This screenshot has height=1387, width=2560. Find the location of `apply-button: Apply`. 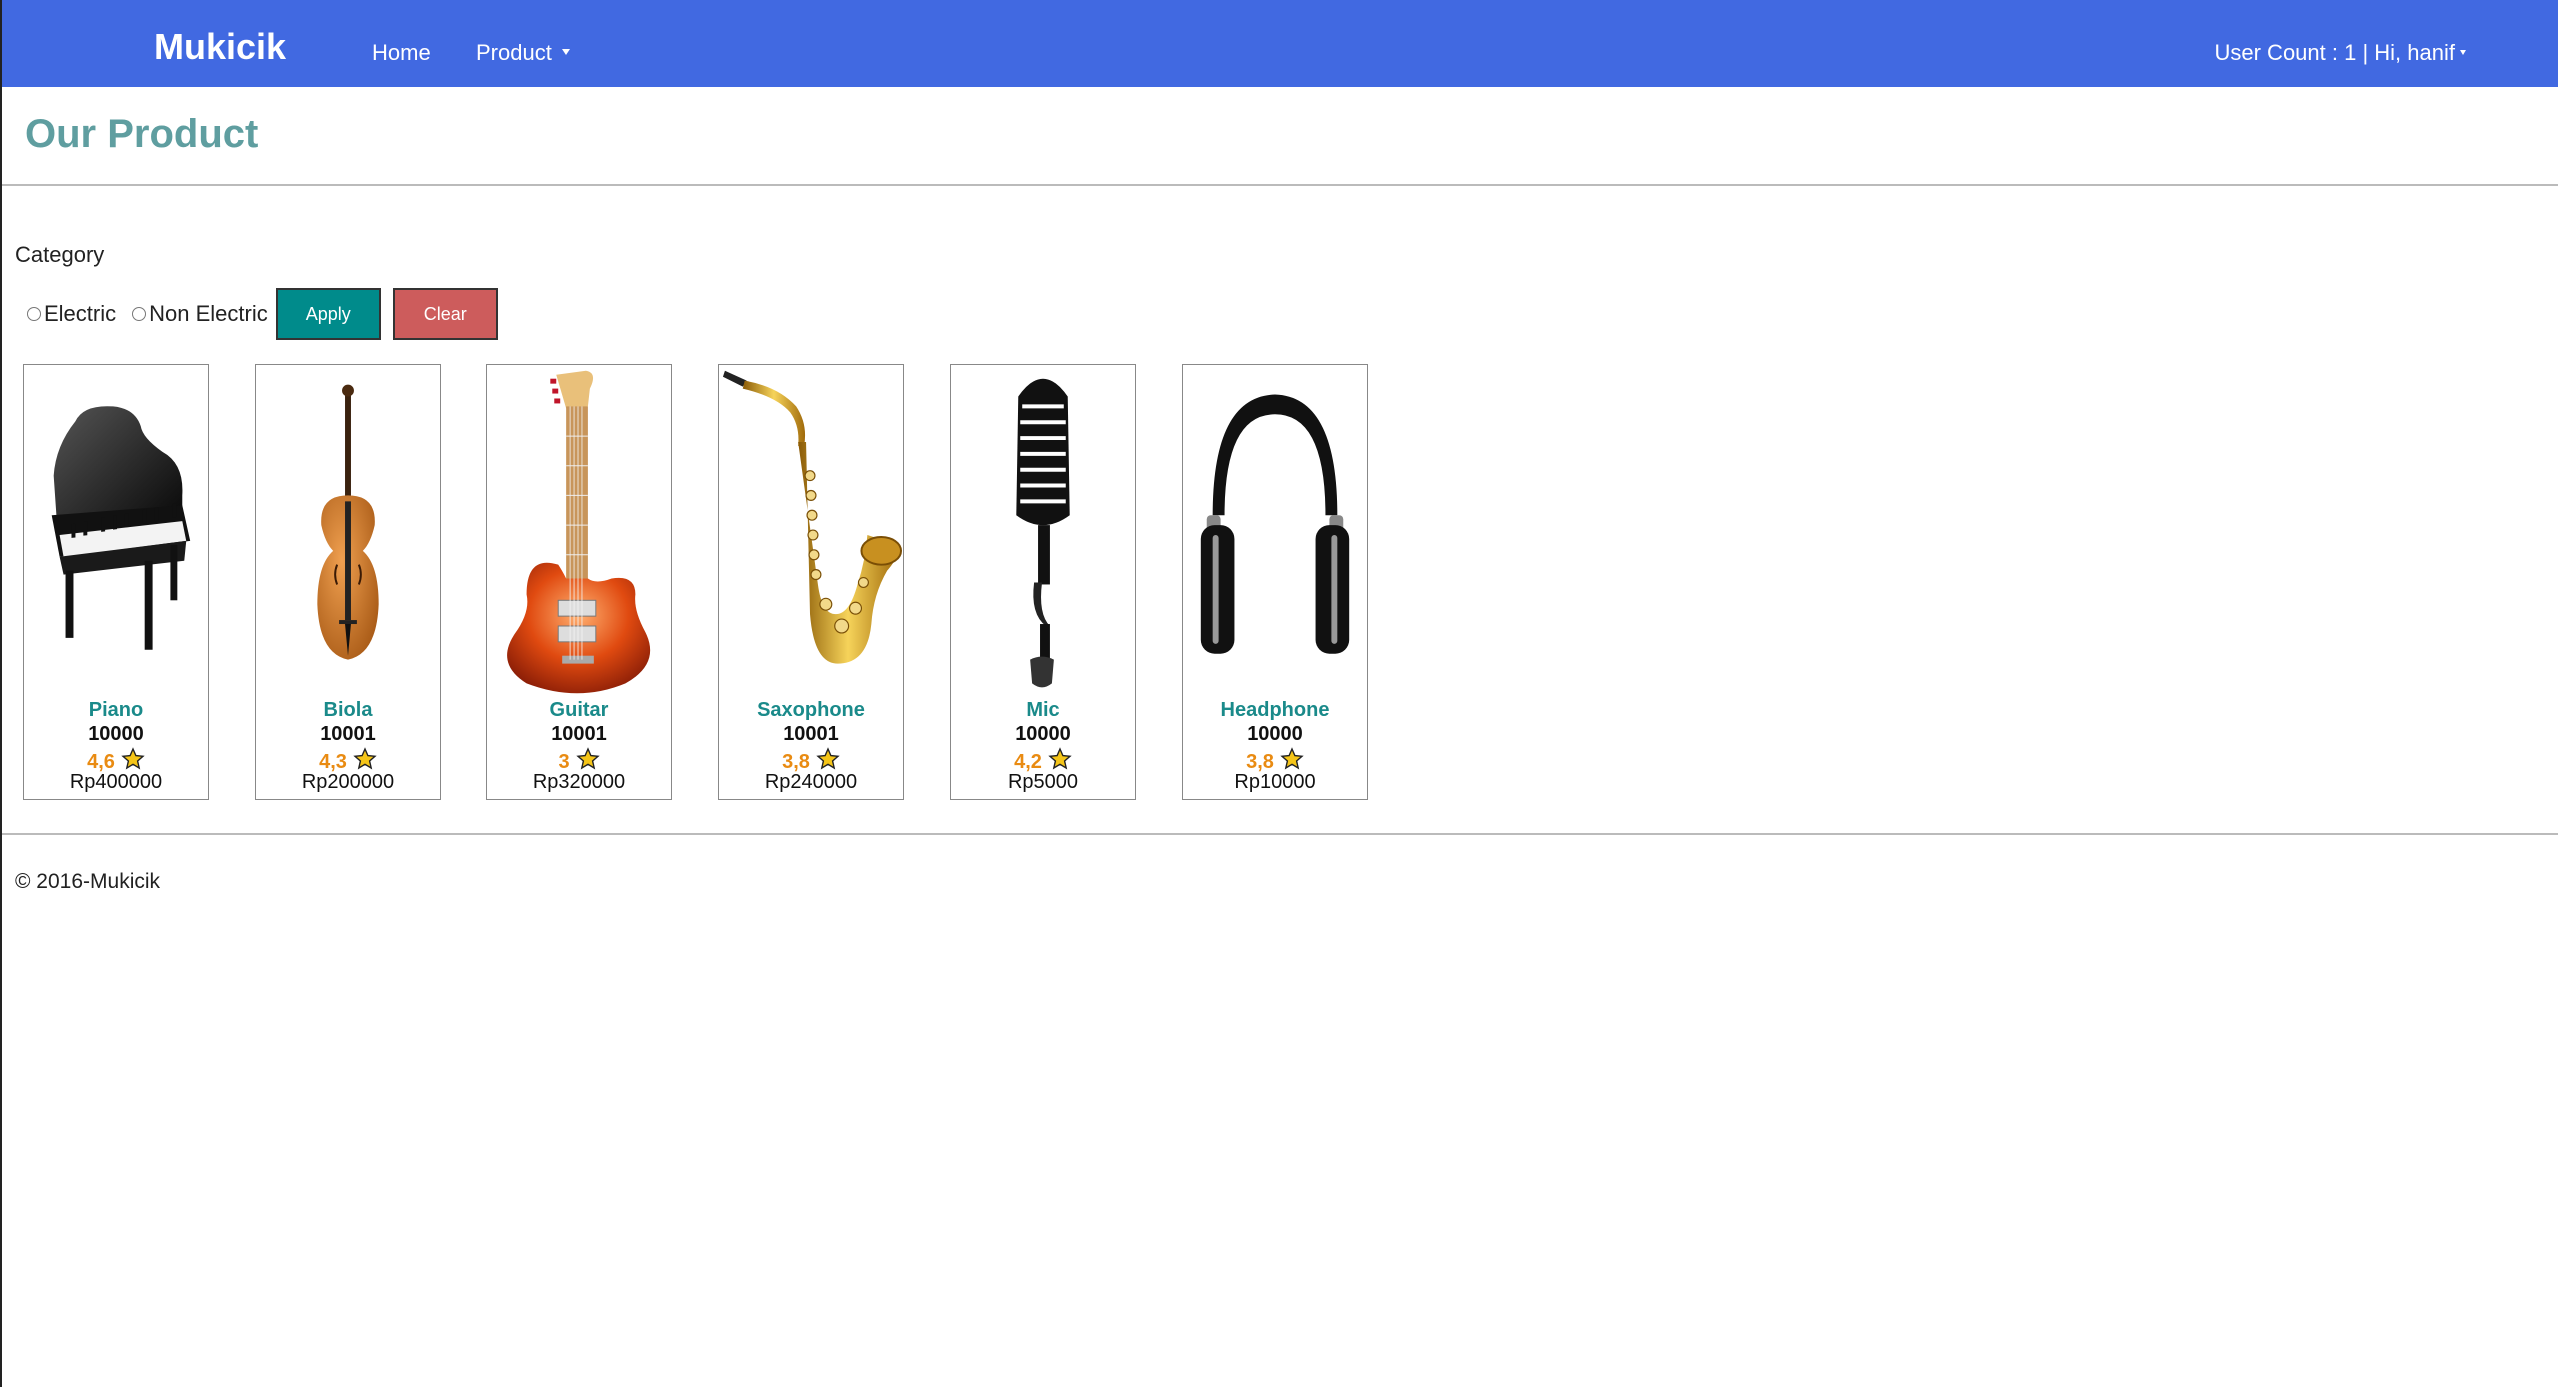

apply-button: Apply is located at coordinates (328, 314).